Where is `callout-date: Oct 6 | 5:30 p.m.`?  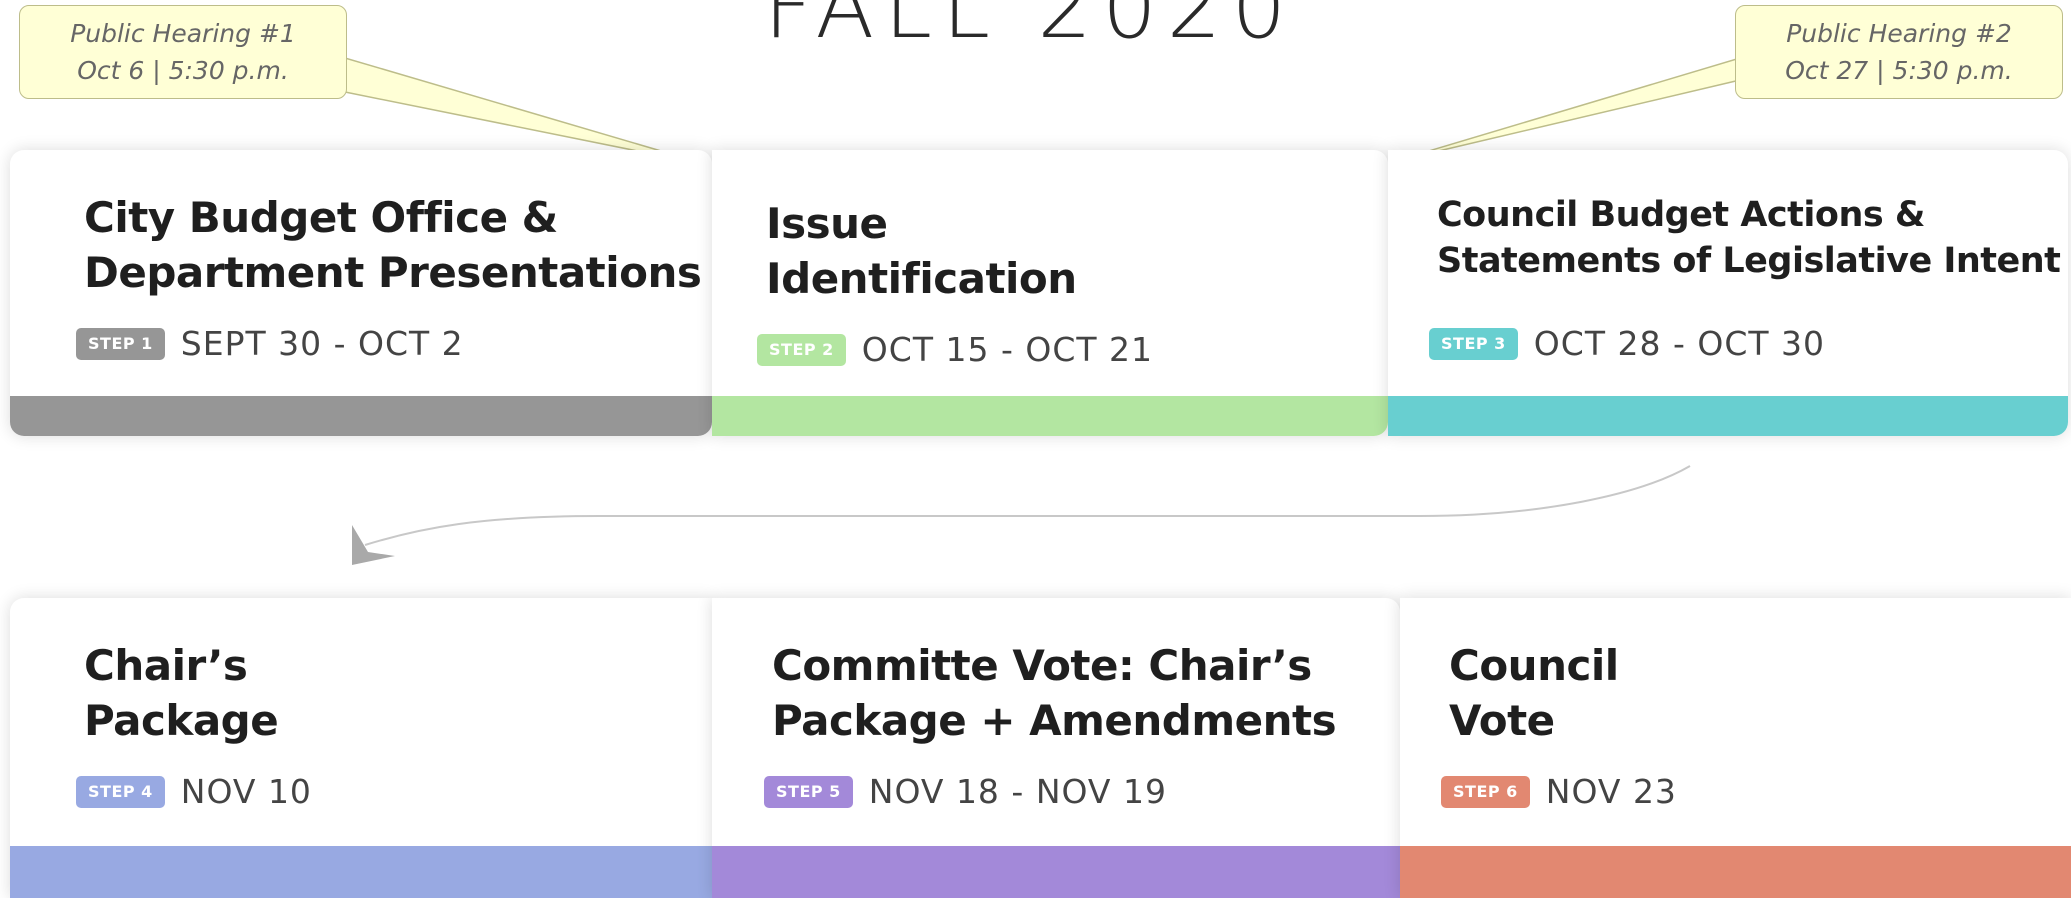 callout-date: Oct 6 | 5:30 p.m. is located at coordinates (183, 70).